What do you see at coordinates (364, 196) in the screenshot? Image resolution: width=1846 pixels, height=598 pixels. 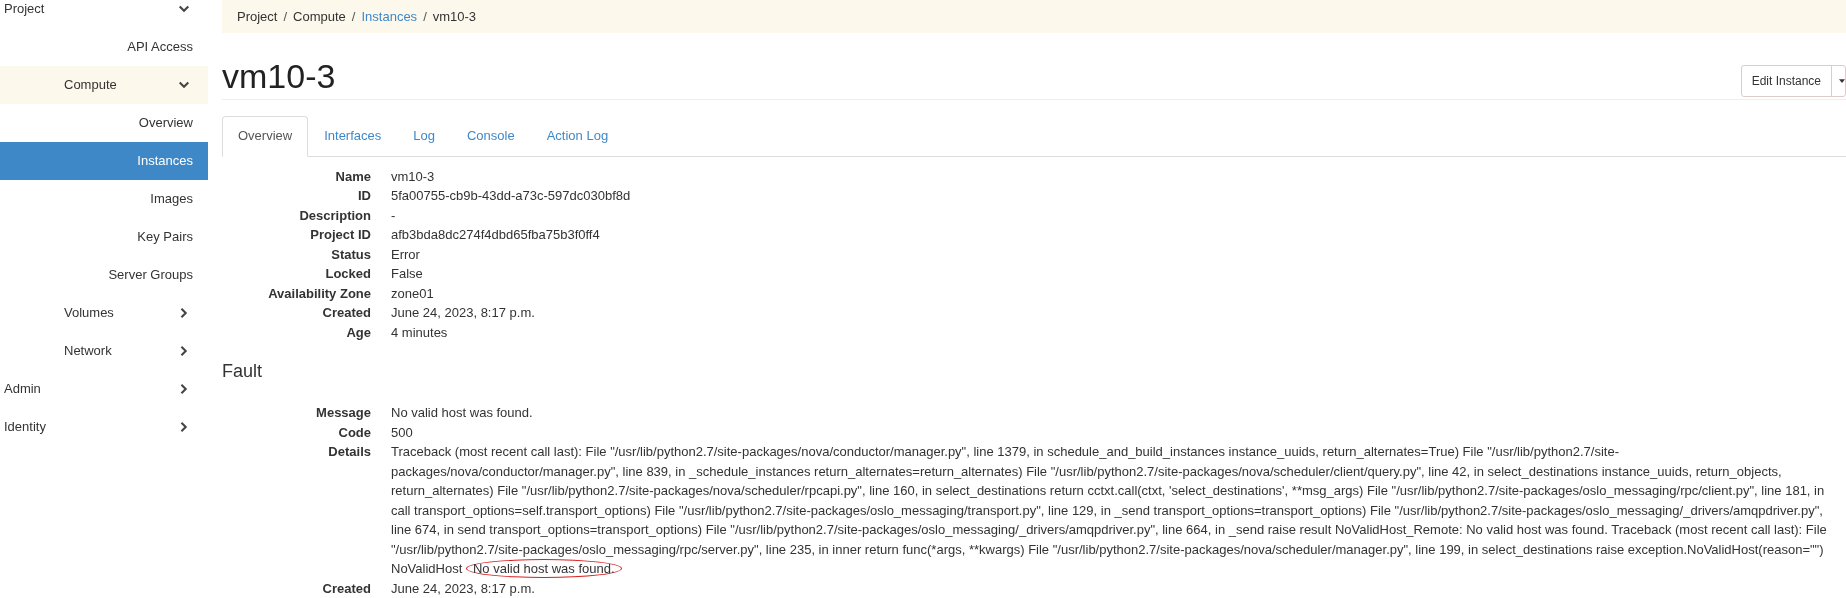 I see `field-label: ID` at bounding box center [364, 196].